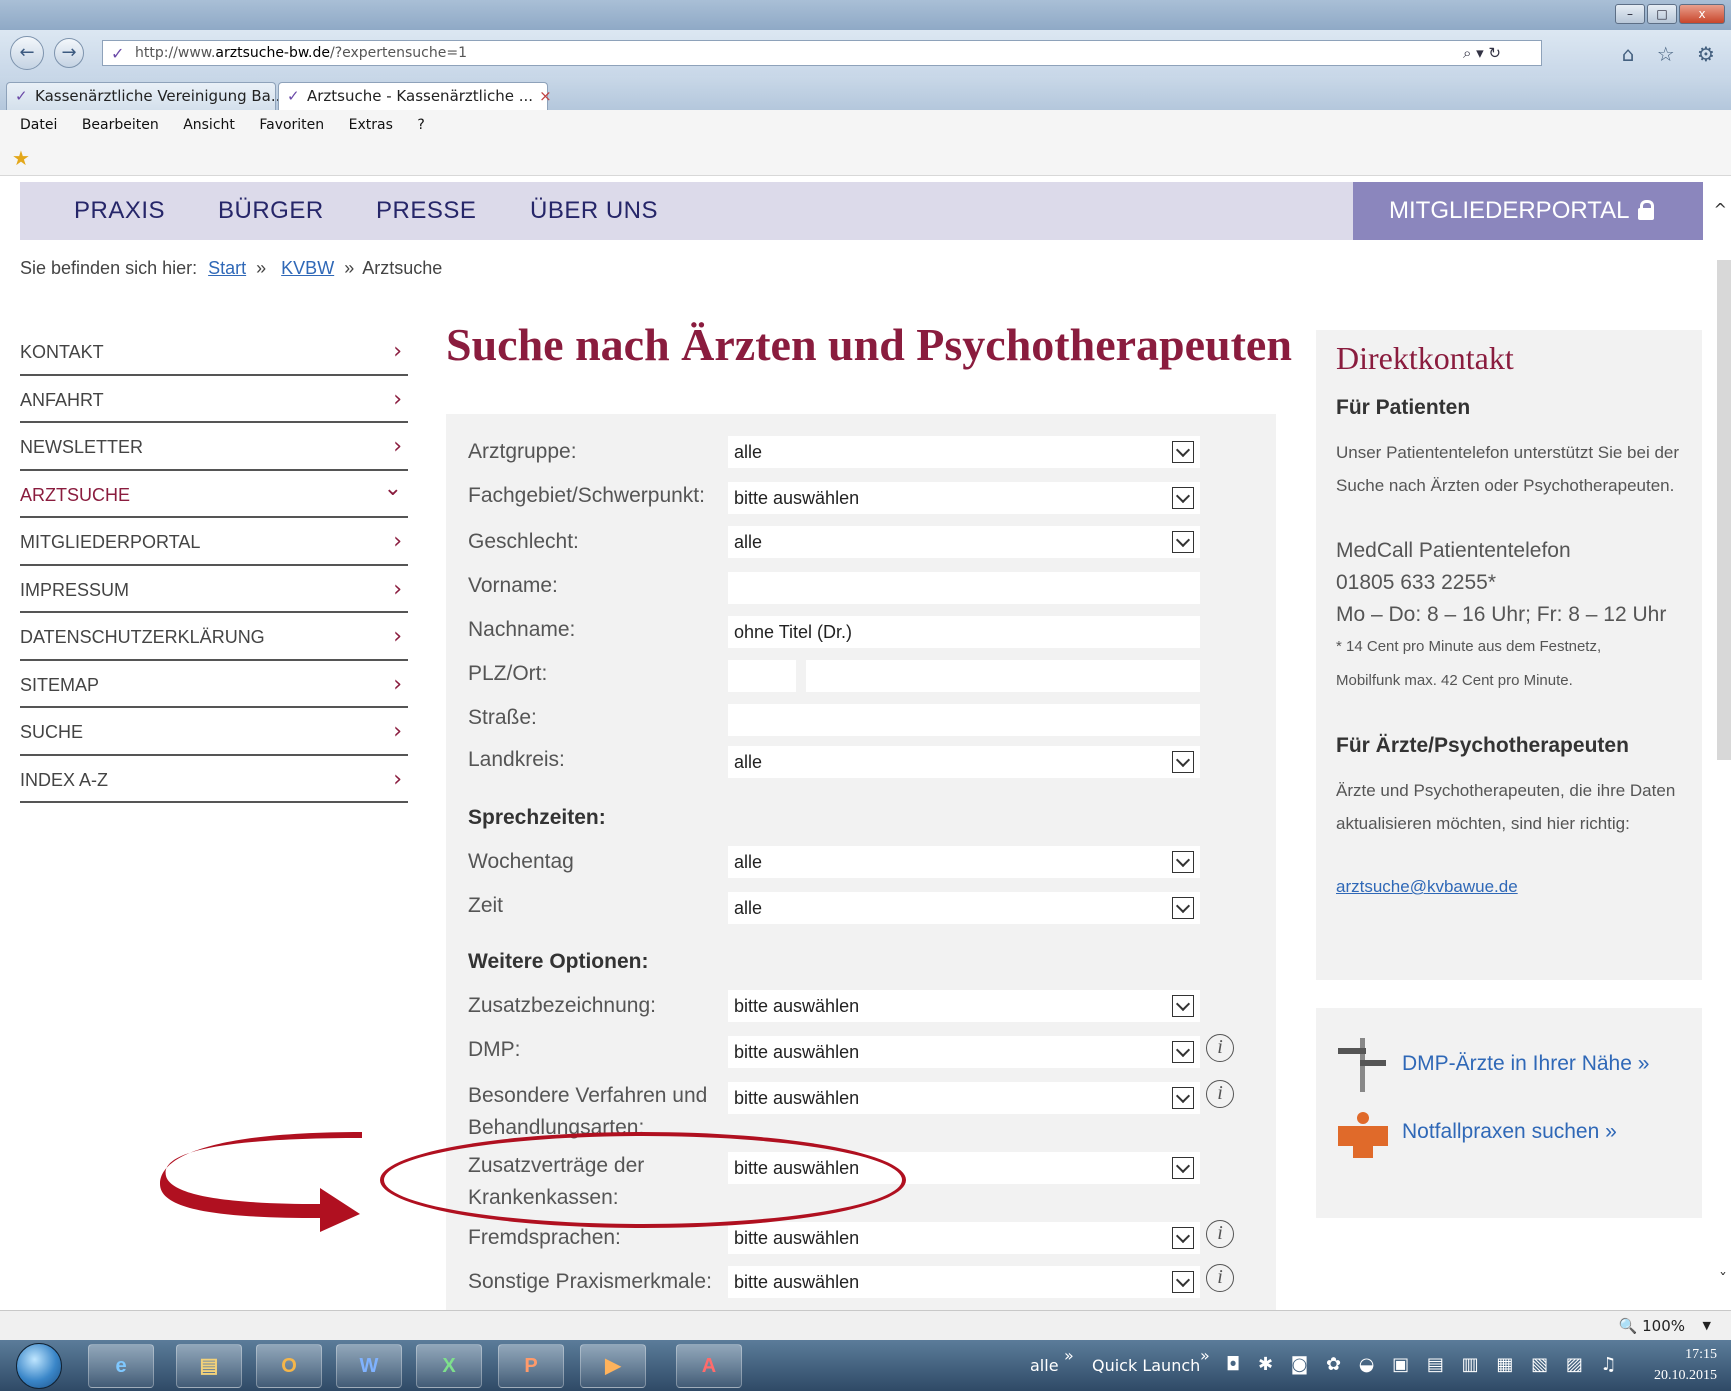 The height and width of the screenshot is (1391, 1731). What do you see at coordinates (964, 908) in the screenshot?
I see `zeit-select: alle` at bounding box center [964, 908].